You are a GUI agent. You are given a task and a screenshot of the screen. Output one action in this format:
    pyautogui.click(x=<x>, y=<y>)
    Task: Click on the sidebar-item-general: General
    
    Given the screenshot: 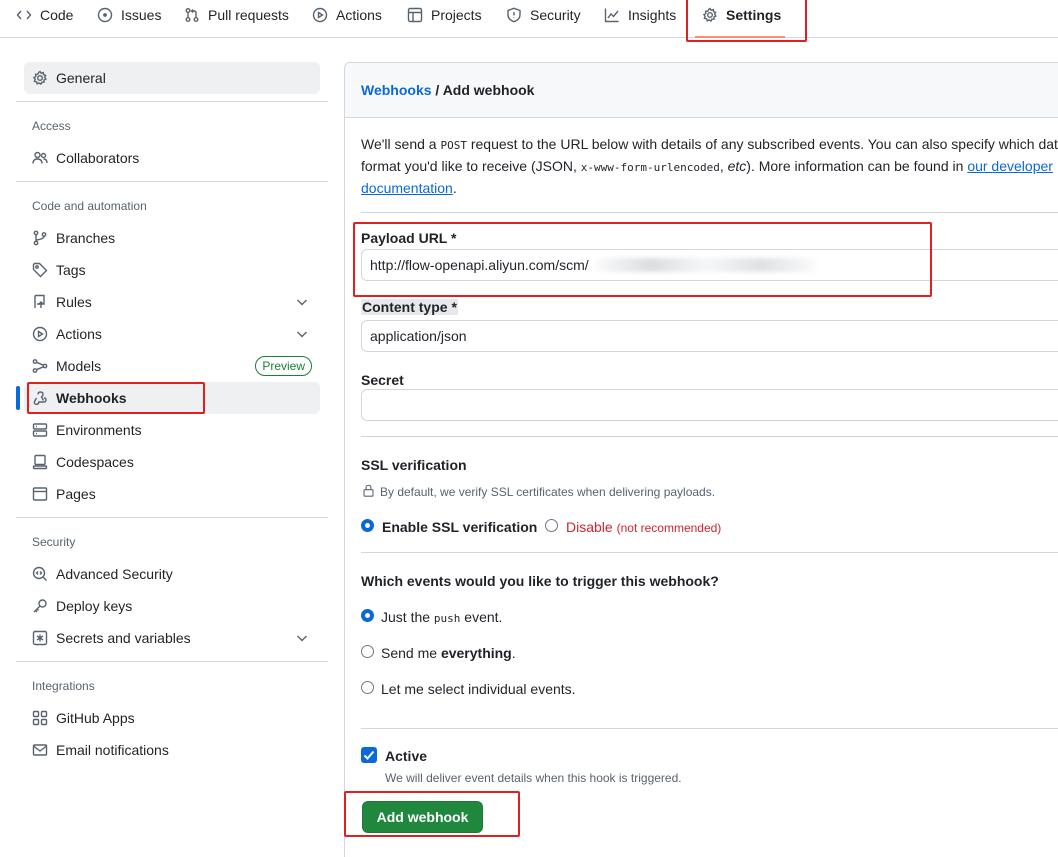 What is the action you would take?
    pyautogui.click(x=172, y=78)
    